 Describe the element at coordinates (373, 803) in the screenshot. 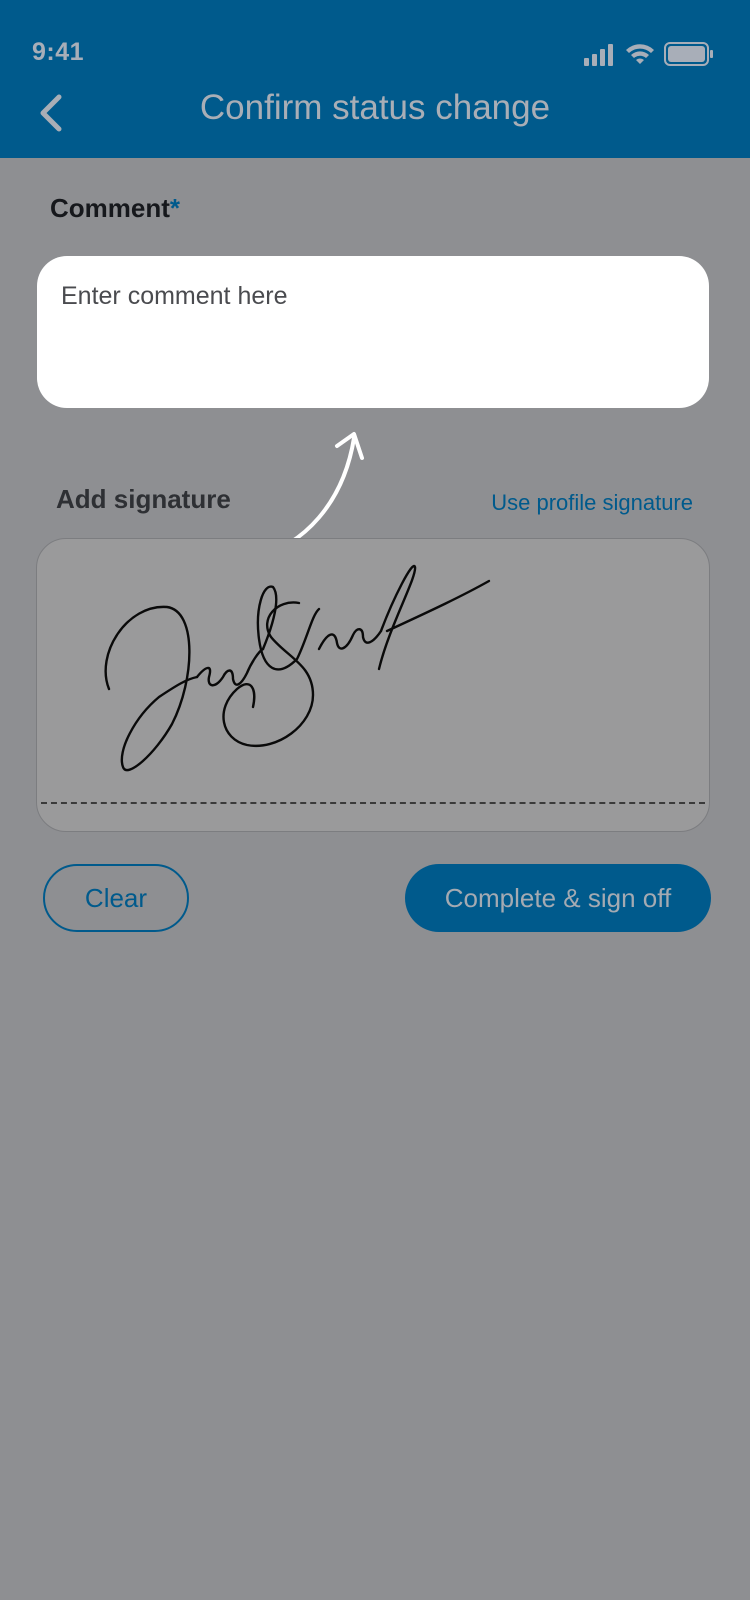

I see `signature-baseline` at that location.